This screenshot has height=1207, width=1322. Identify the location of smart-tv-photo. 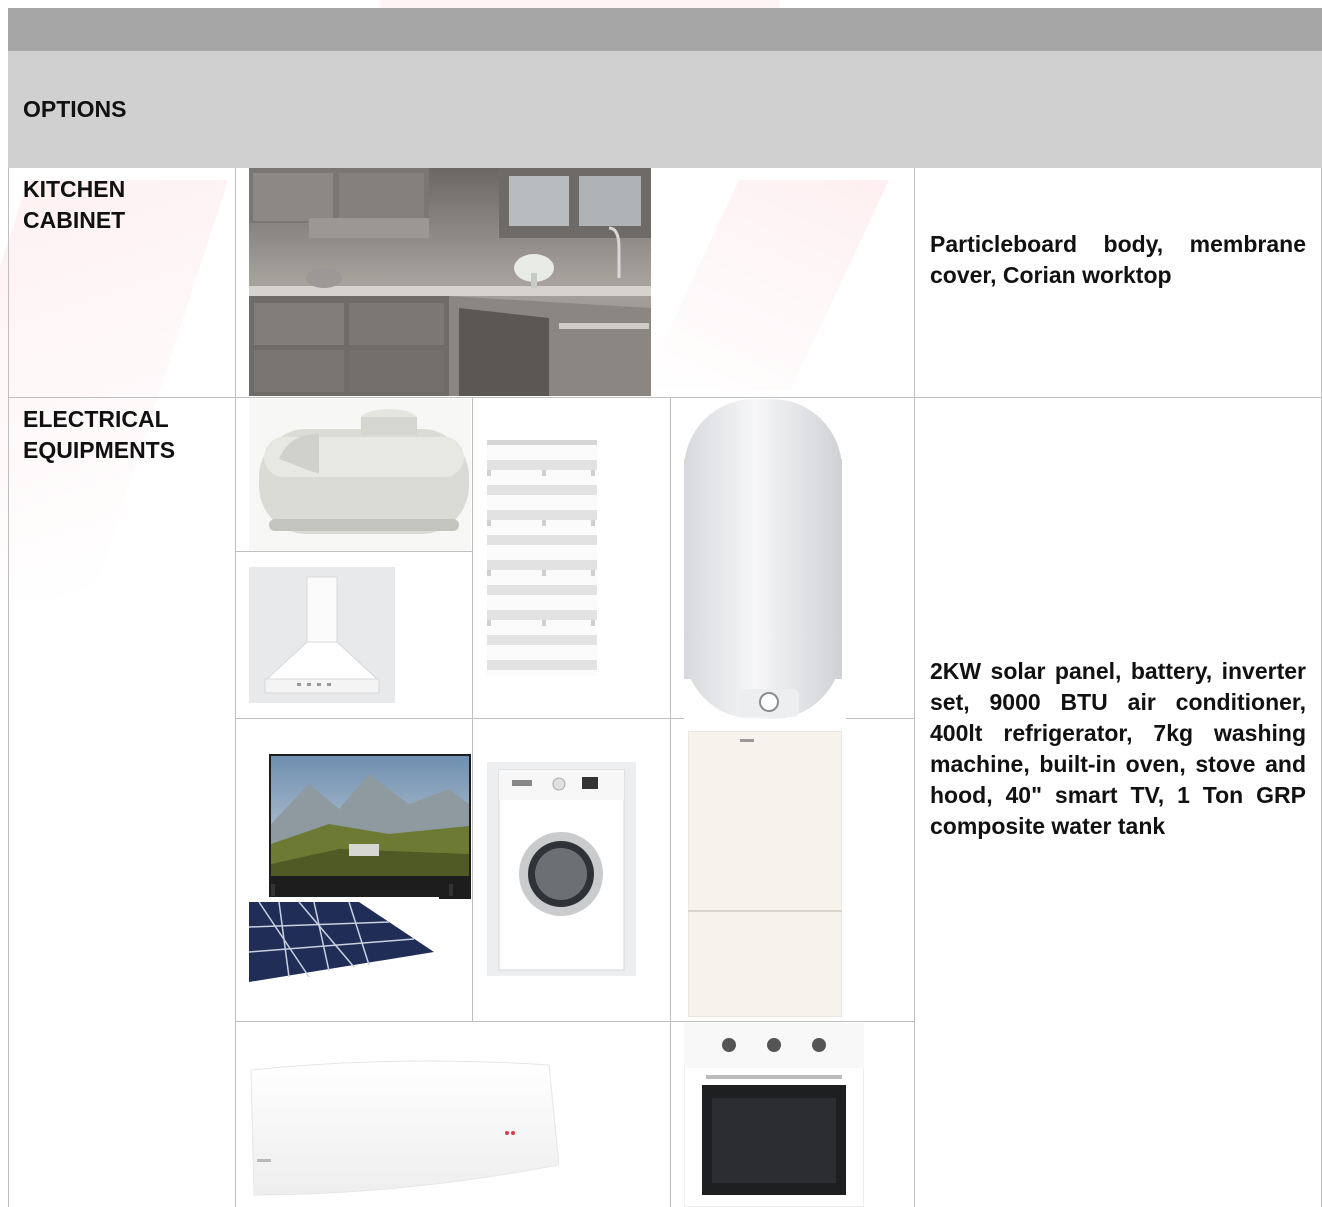
(360, 826).